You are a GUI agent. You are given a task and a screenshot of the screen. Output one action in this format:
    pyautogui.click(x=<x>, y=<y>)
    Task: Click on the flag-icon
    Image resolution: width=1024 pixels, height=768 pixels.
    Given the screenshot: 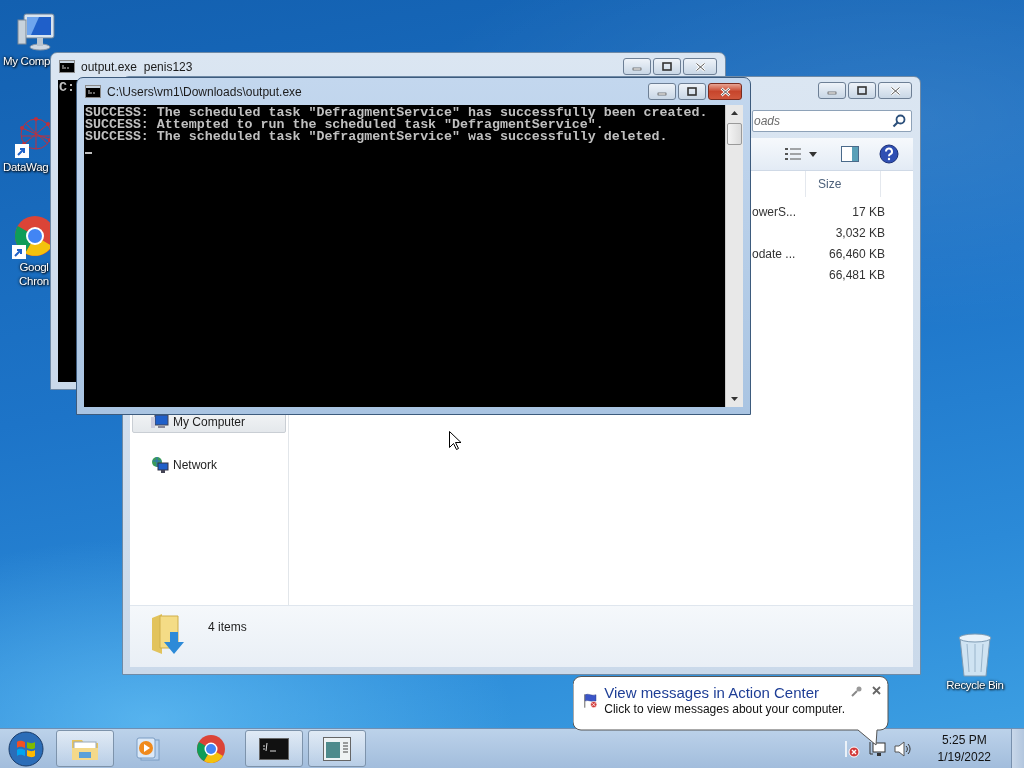 What is the action you would take?
    pyautogui.click(x=851, y=748)
    